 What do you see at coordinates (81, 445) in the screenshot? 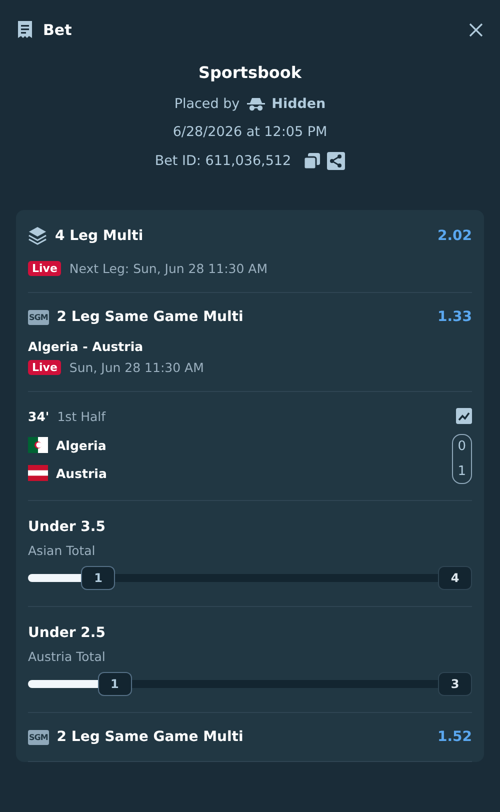
I see `team-name: Algeria` at bounding box center [81, 445].